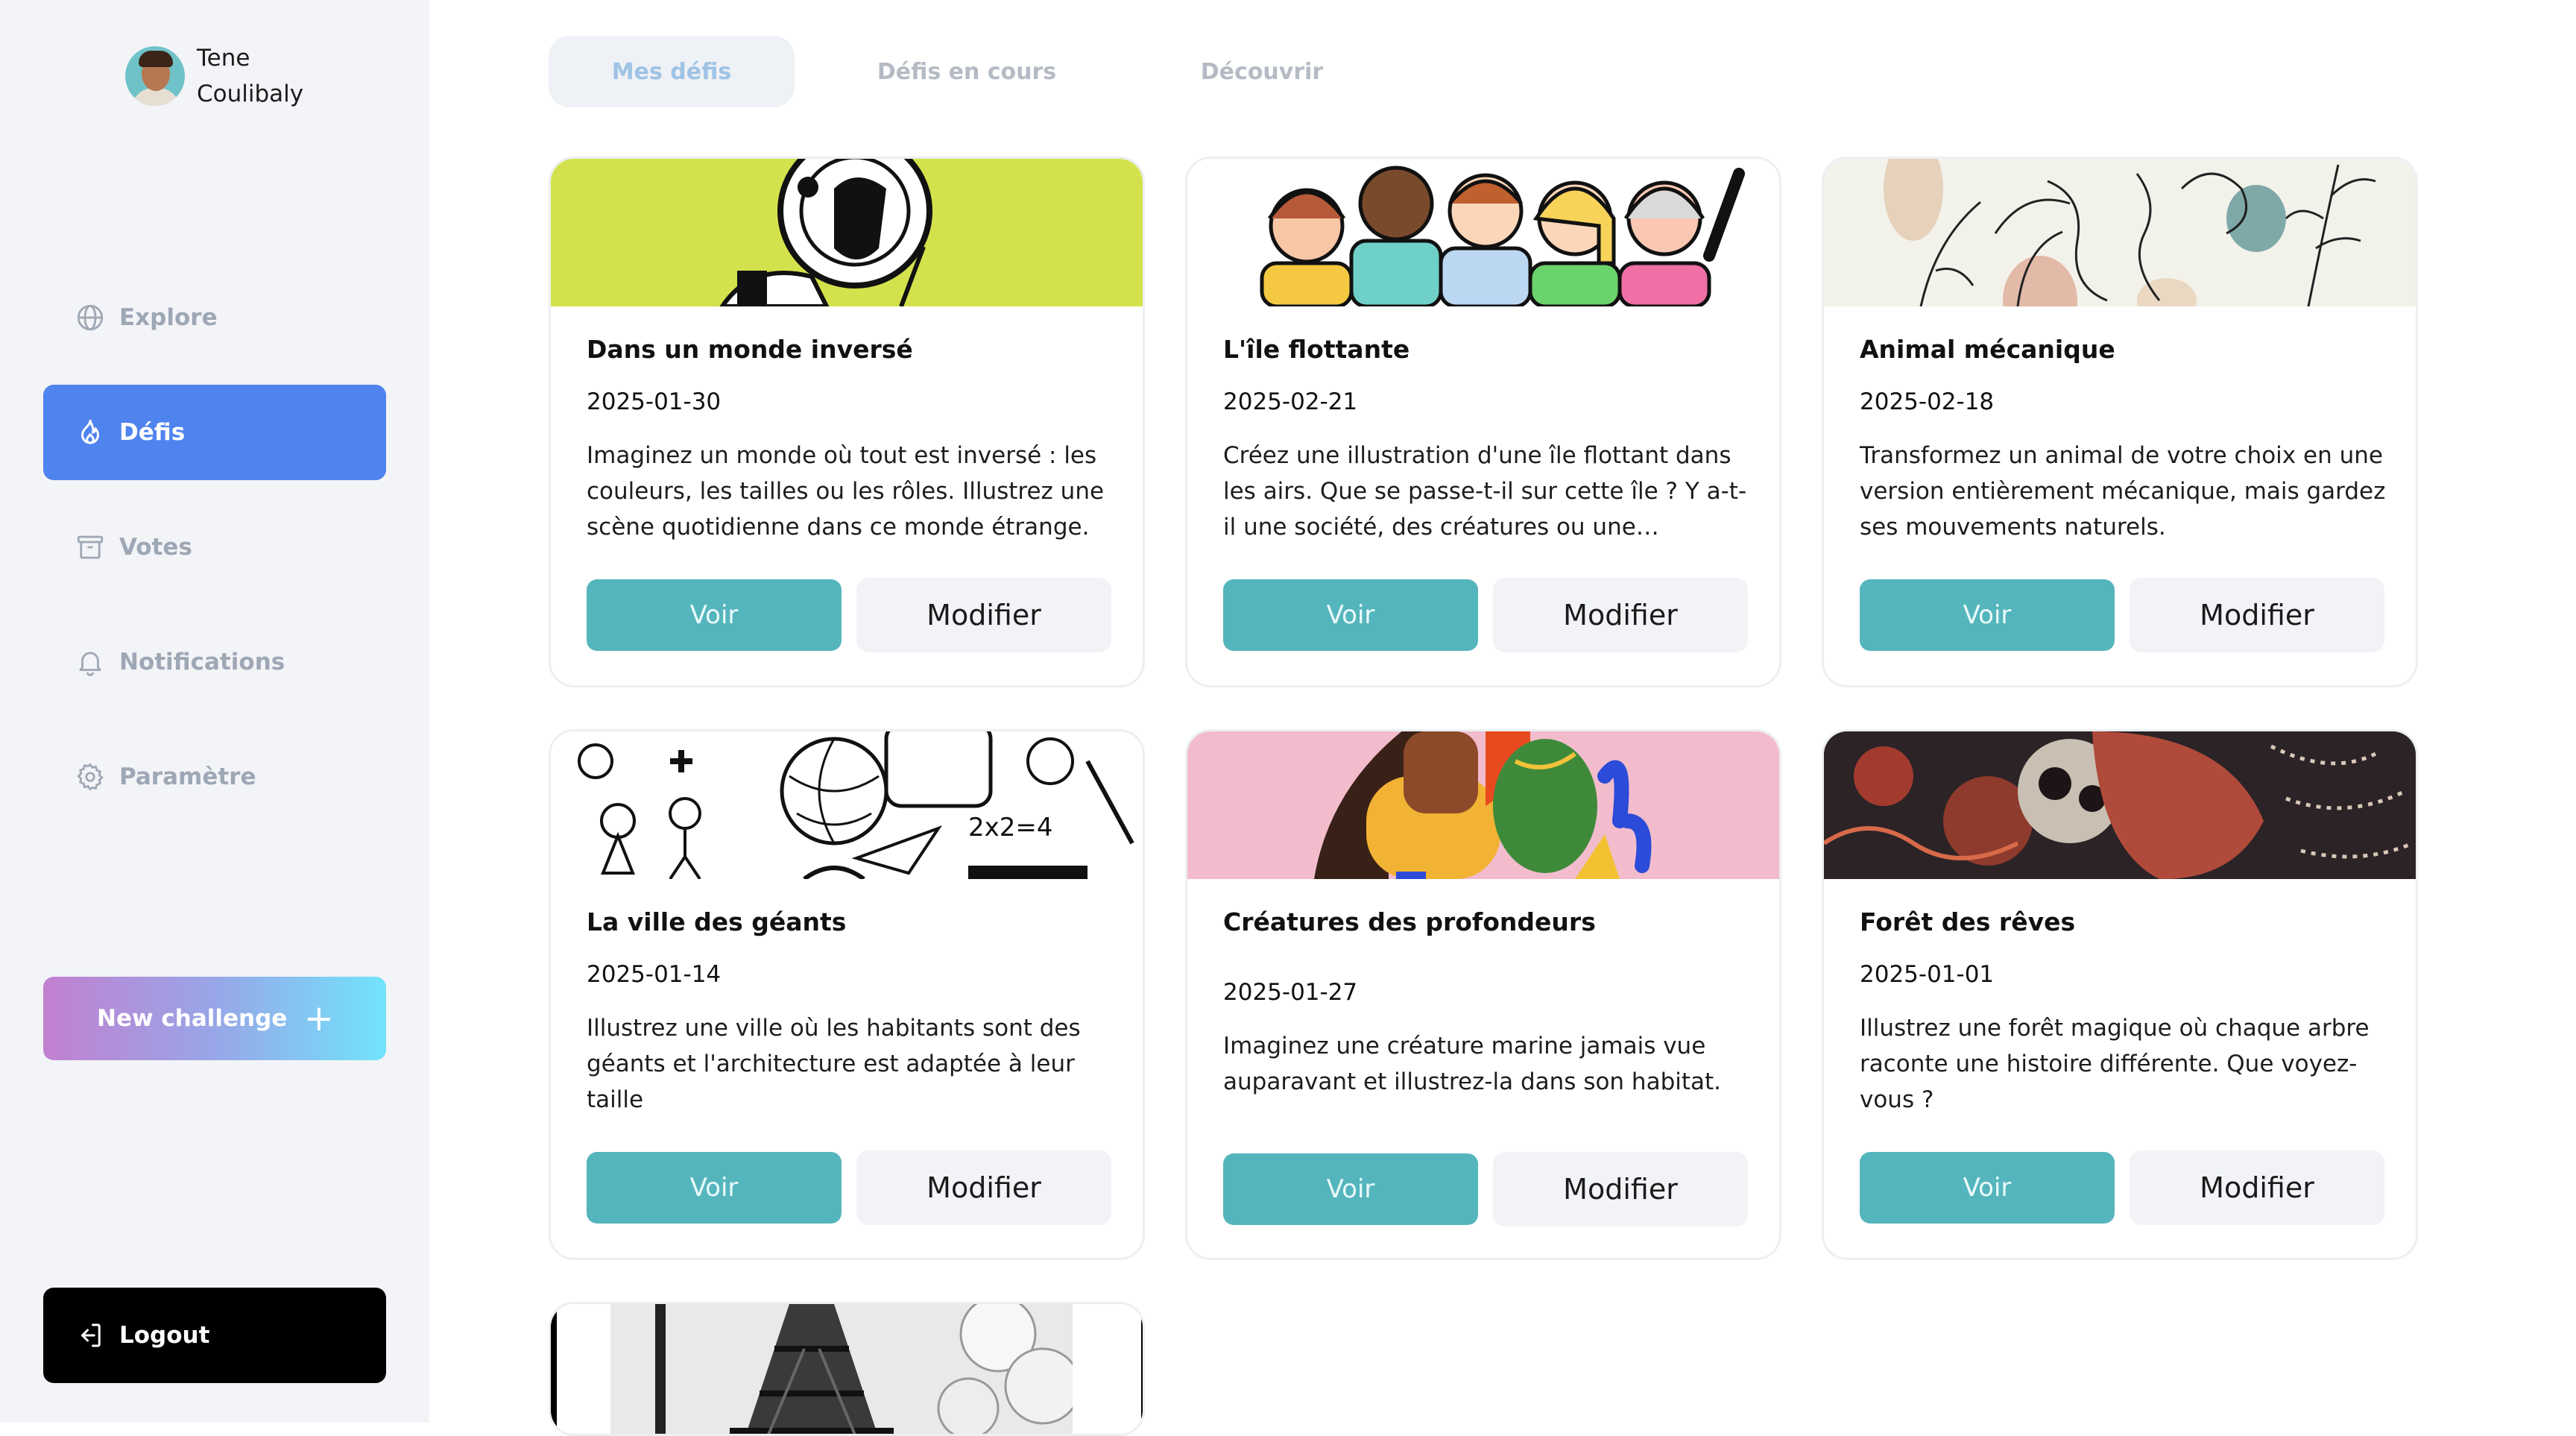  What do you see at coordinates (90, 664) in the screenshot?
I see `bell-icon` at bounding box center [90, 664].